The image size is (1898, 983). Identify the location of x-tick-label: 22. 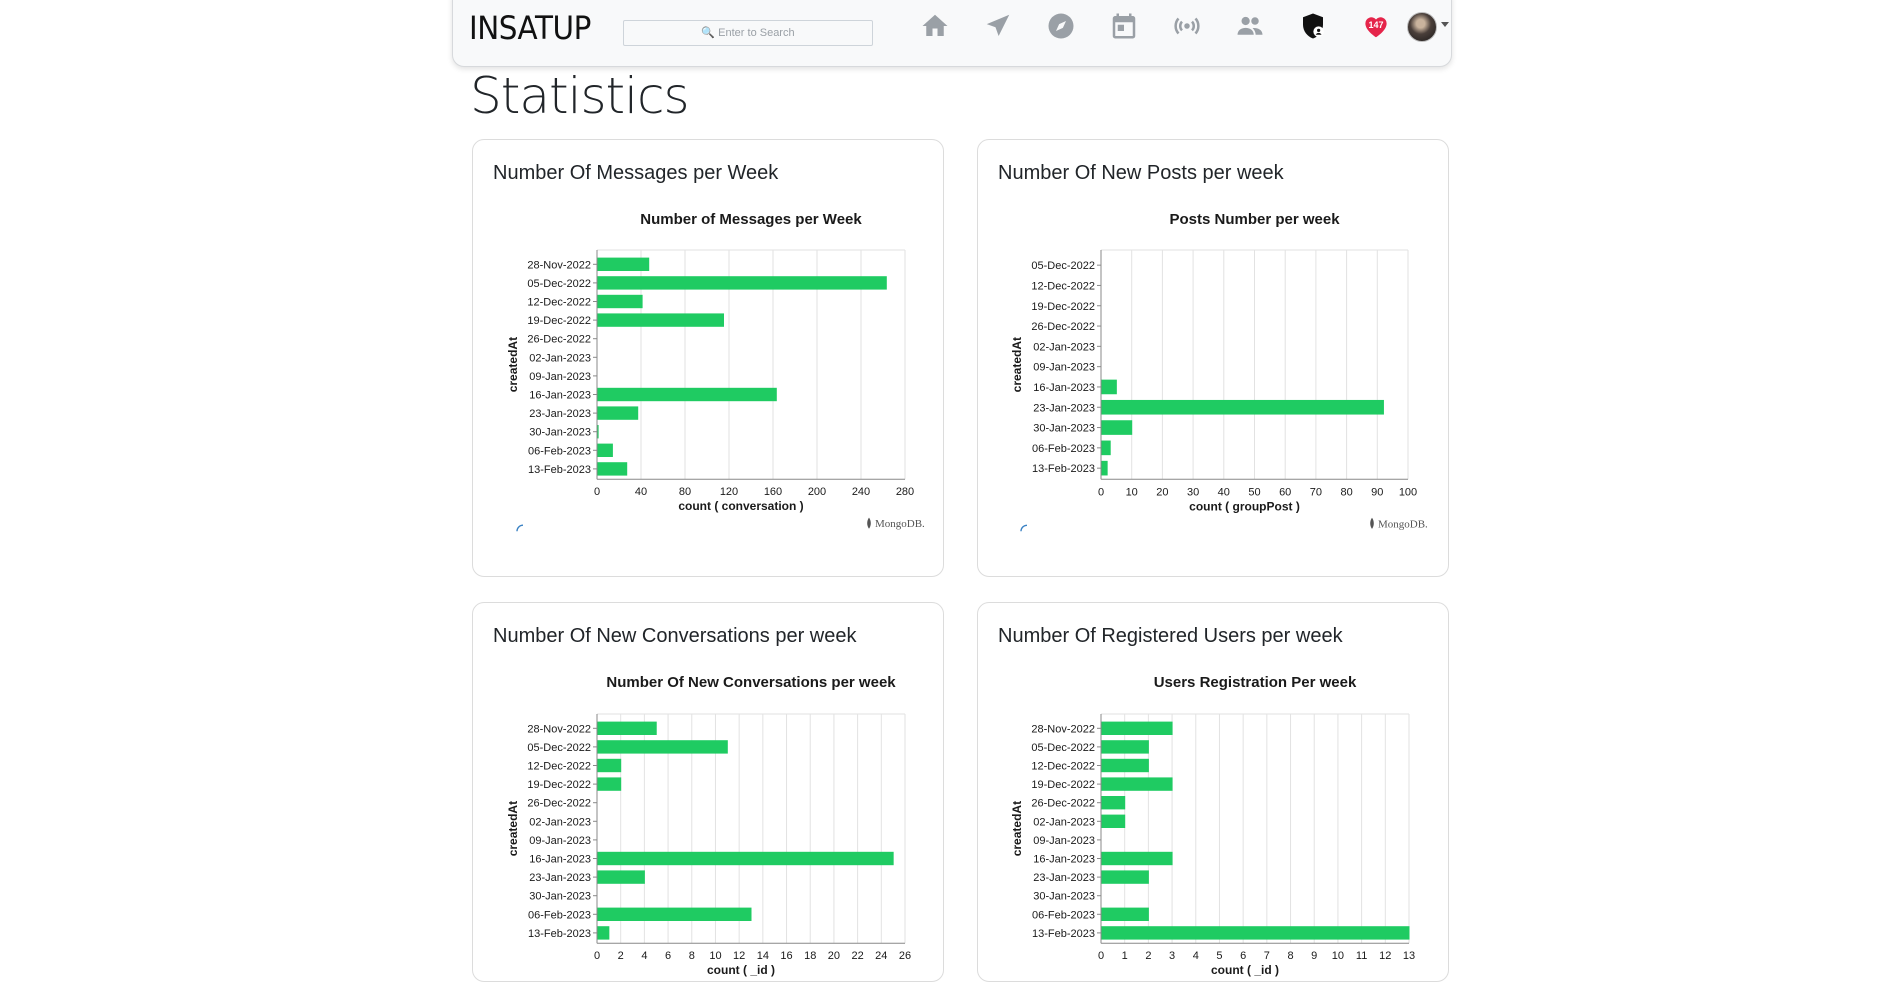
(857, 956).